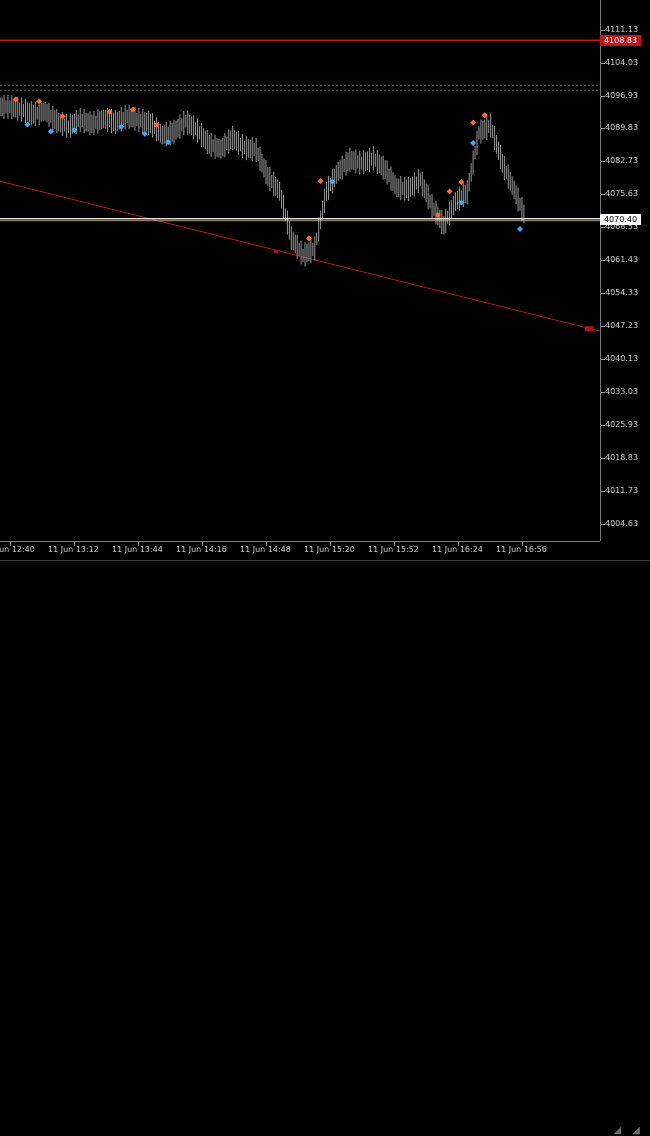 This screenshot has width=650, height=1136. What do you see at coordinates (393, 549) in the screenshot?
I see `time-tick-label: 11 Jun 15:52` at bounding box center [393, 549].